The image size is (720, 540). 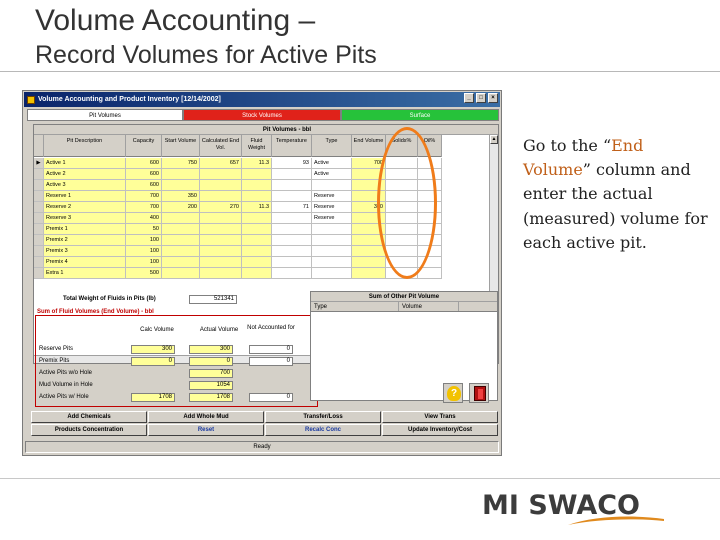 What do you see at coordinates (39, 163) in the screenshot?
I see `current-row-arrow-icon: ▶` at bounding box center [39, 163].